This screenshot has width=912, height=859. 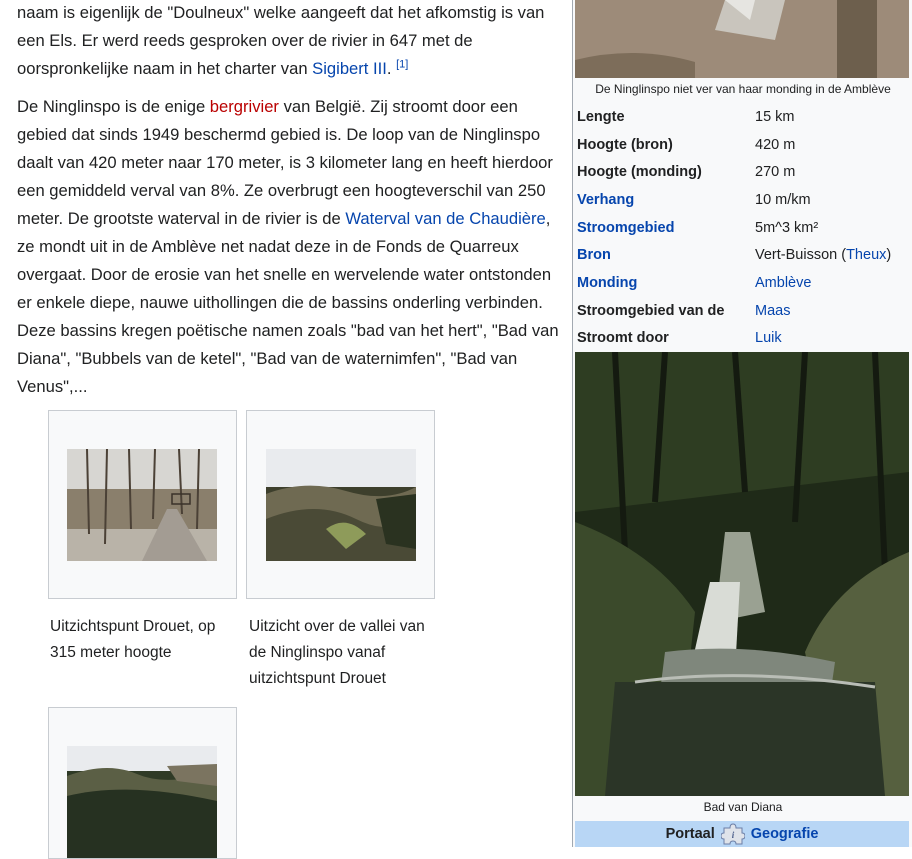 What do you see at coordinates (787, 227) in the screenshot?
I see `infobox-value: 5m^3 km²` at bounding box center [787, 227].